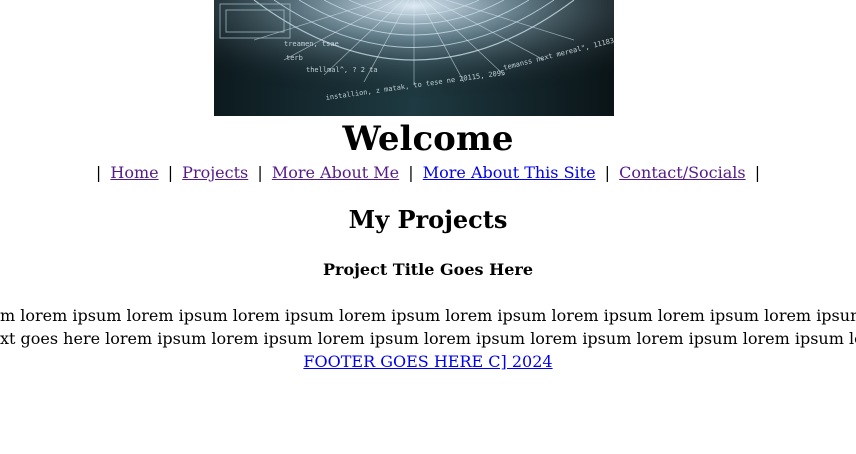  Describe the element at coordinates (311, 44) in the screenshot. I see `code-line-1: treamen, tsae` at that location.